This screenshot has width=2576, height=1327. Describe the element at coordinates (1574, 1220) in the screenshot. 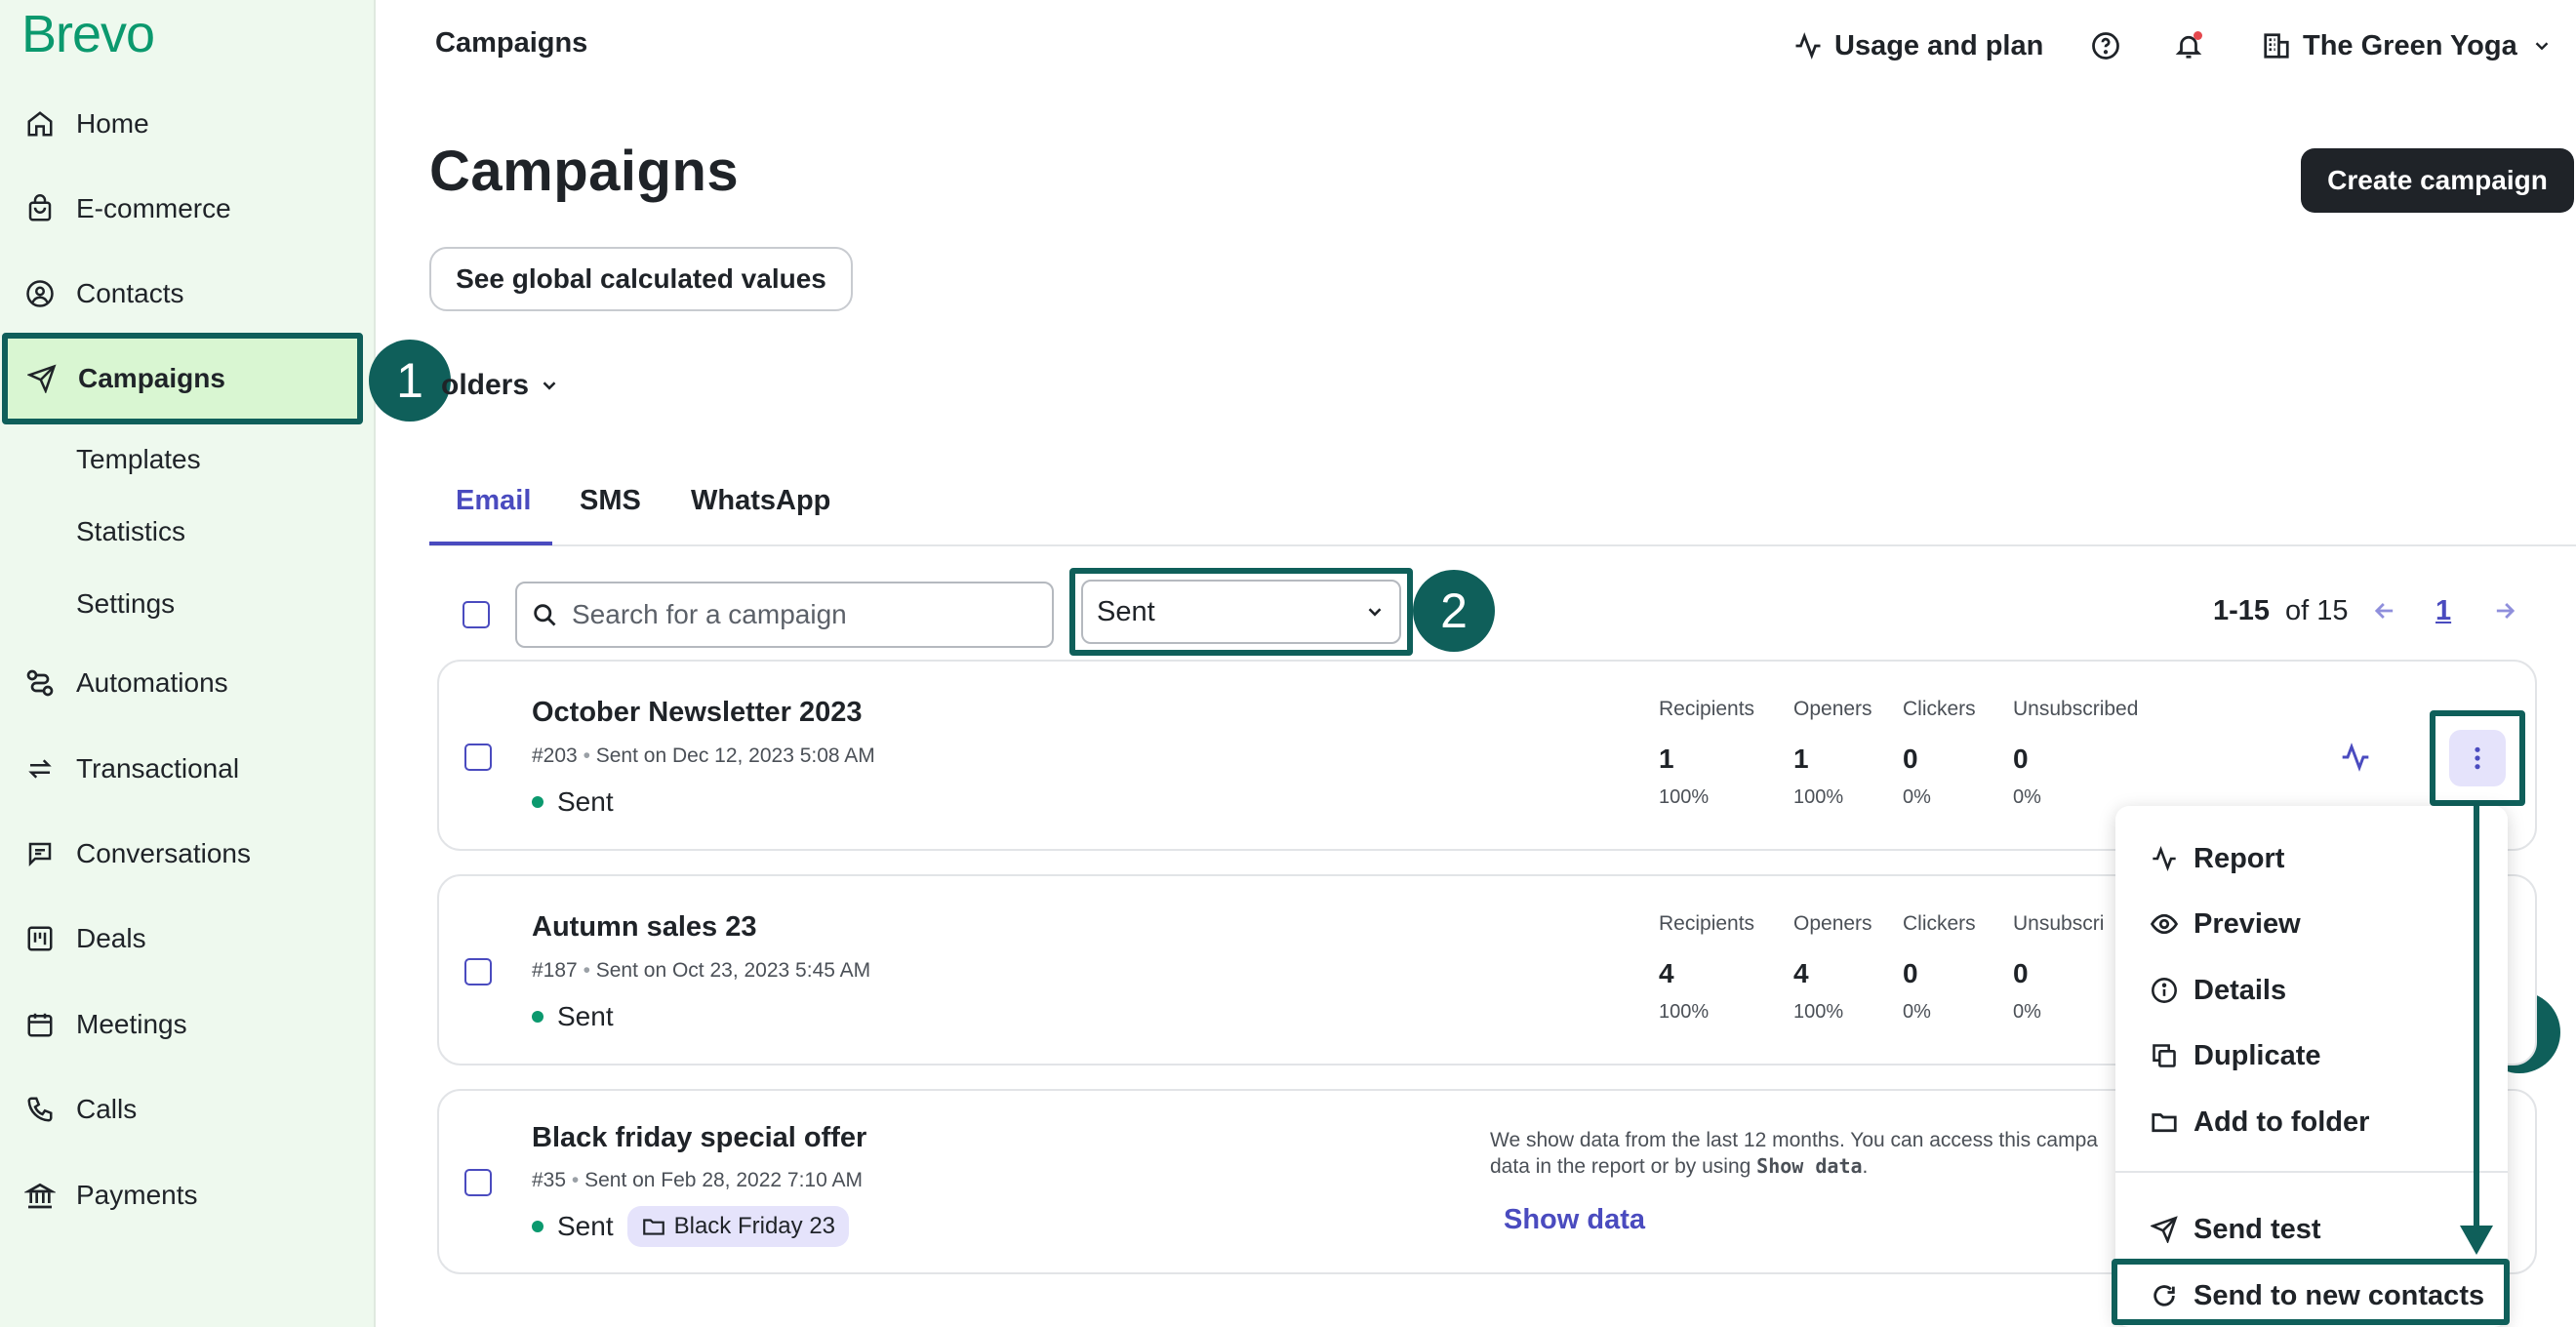

I see `show-data-link: Show data` at that location.